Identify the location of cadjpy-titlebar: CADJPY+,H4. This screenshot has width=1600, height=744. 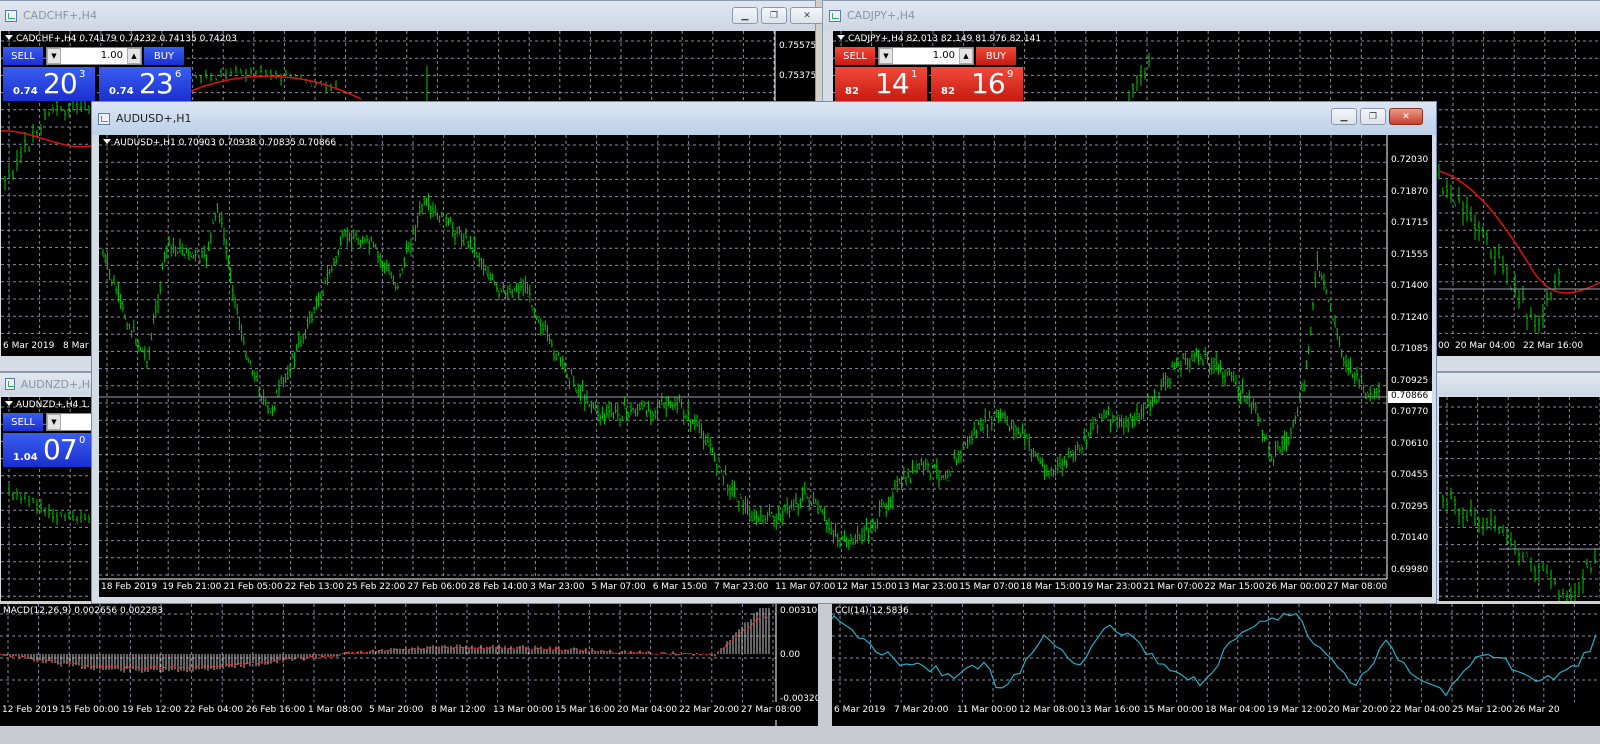
(1211, 15).